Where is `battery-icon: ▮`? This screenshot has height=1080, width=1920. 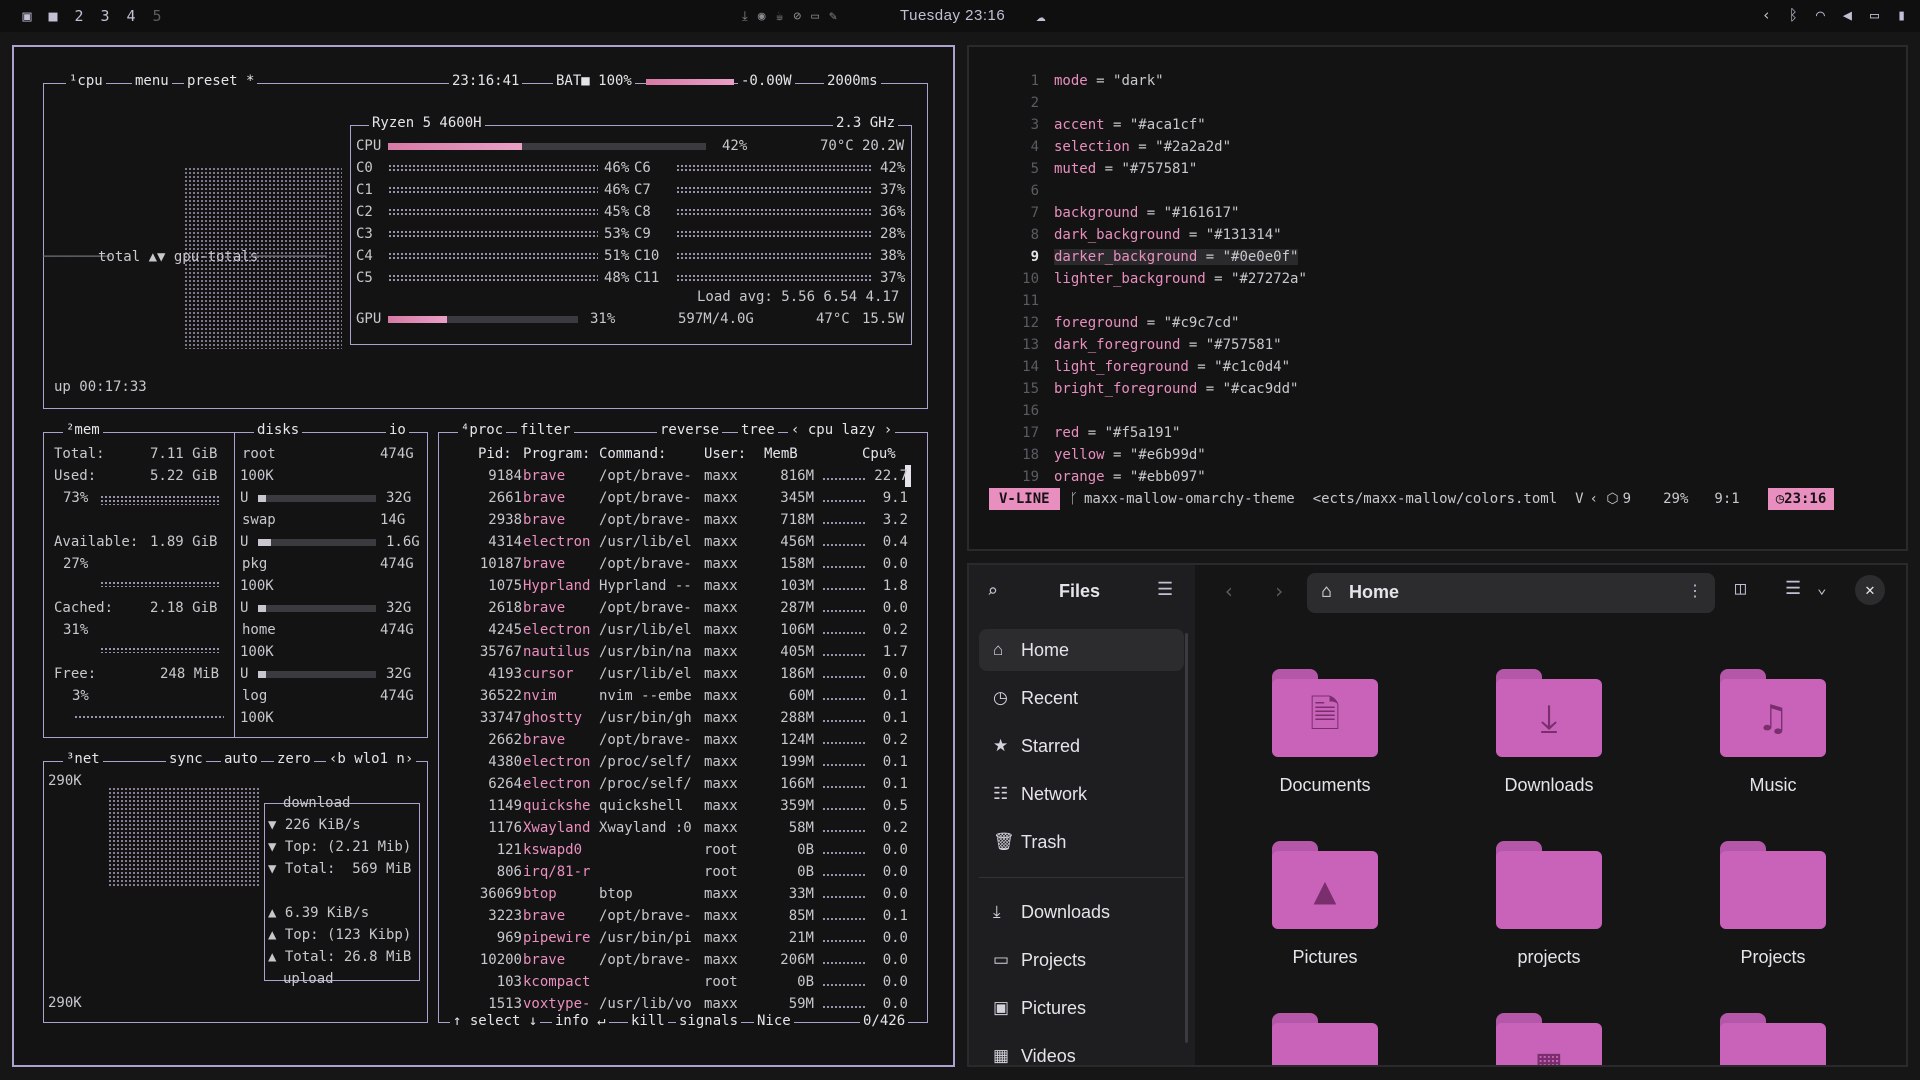 battery-icon: ▮ is located at coordinates (1901, 15).